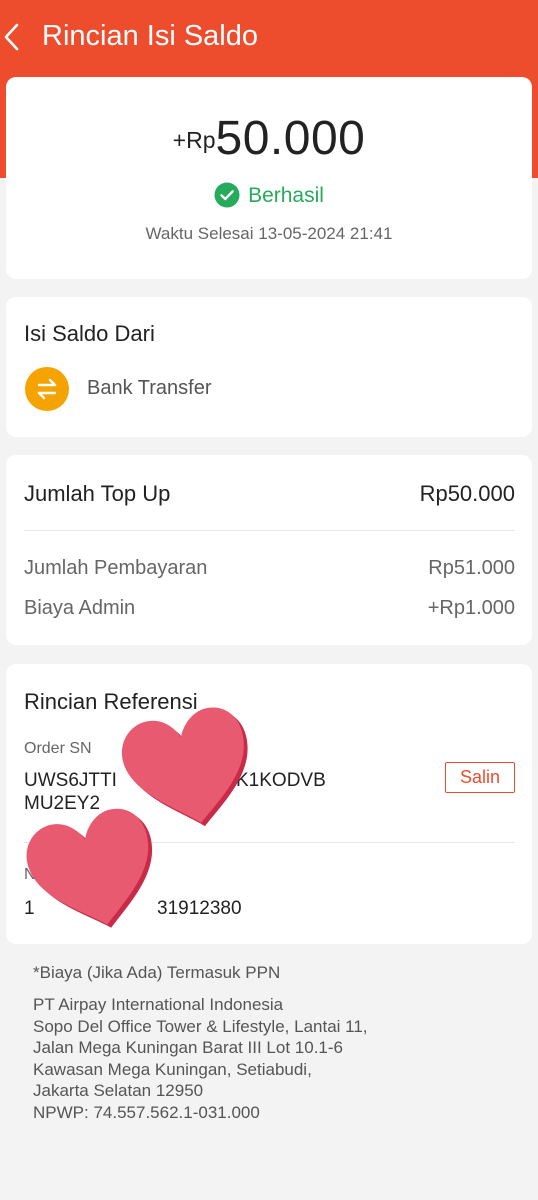  Describe the element at coordinates (157, 972) in the screenshot. I see `fee-note: *Biaya (Jika Ada) Termasuk PPN` at that location.